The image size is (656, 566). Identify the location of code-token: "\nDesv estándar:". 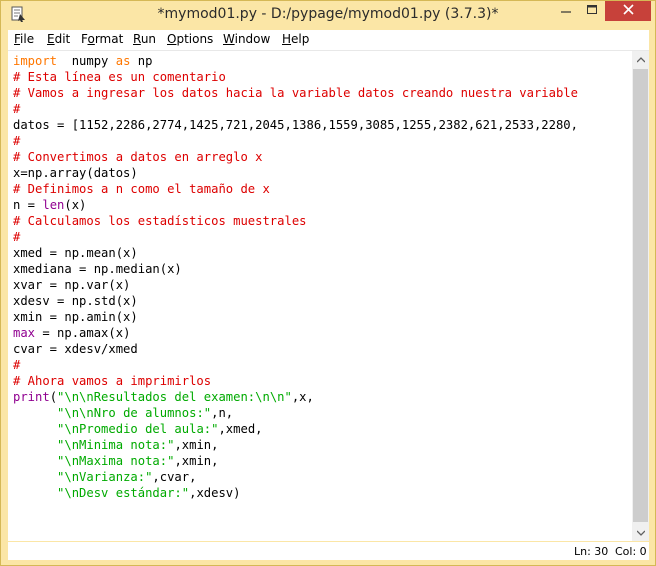
(123, 493).